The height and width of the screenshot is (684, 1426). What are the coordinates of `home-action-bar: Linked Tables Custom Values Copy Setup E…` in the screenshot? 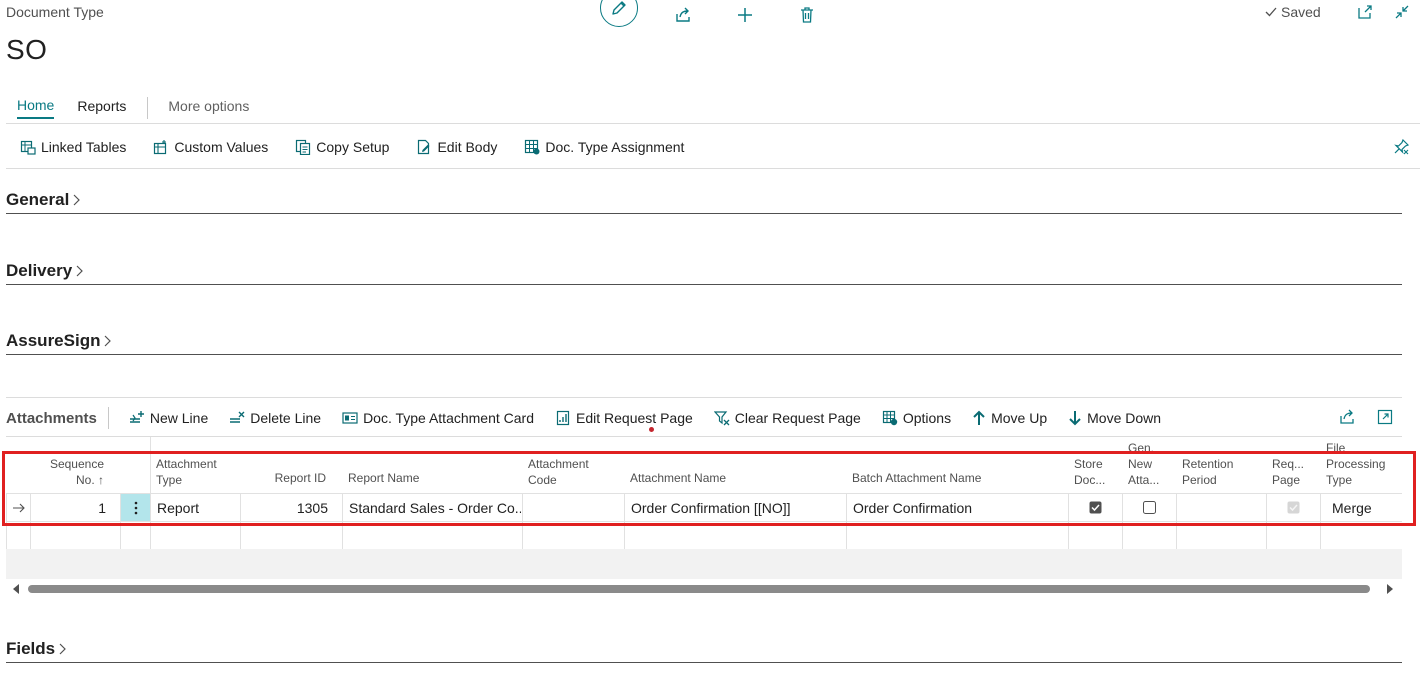 It's located at (365, 147).